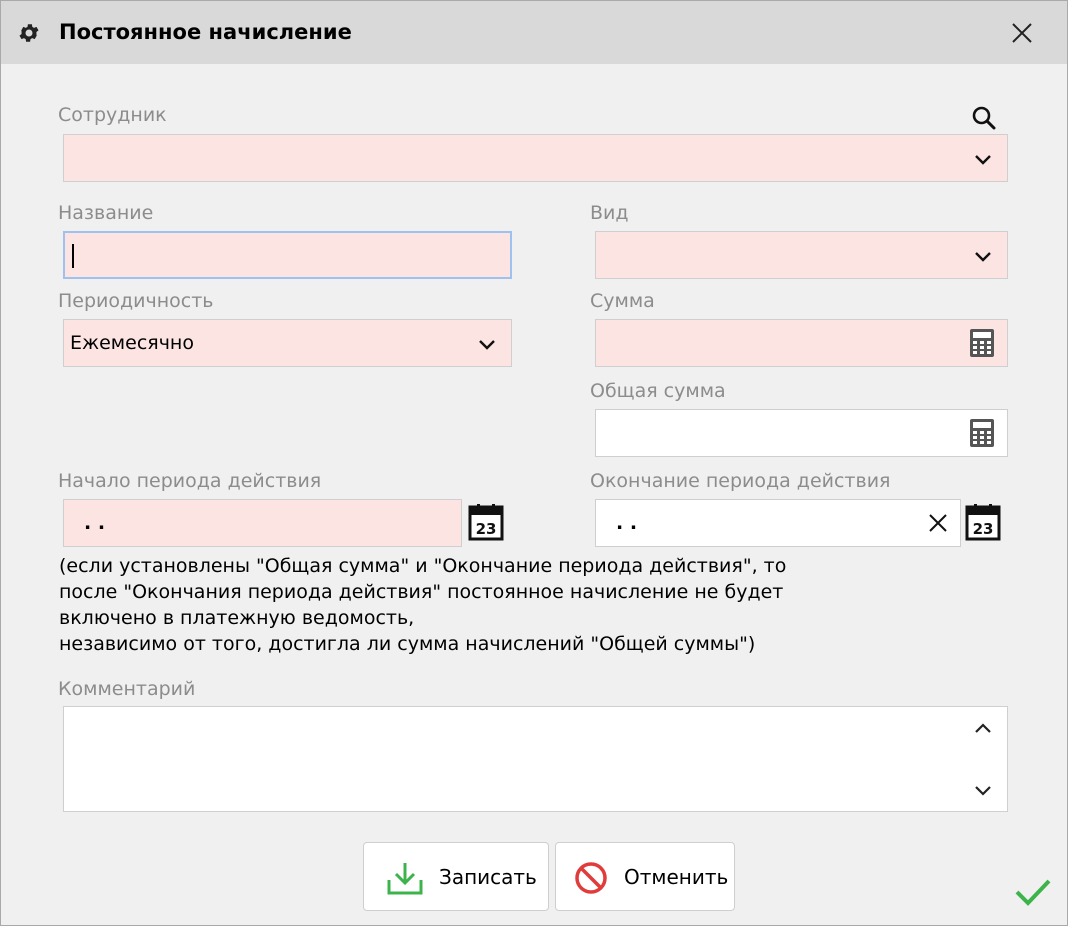 The image size is (1068, 926). I want to click on checkmark-icon, so click(1033, 892).